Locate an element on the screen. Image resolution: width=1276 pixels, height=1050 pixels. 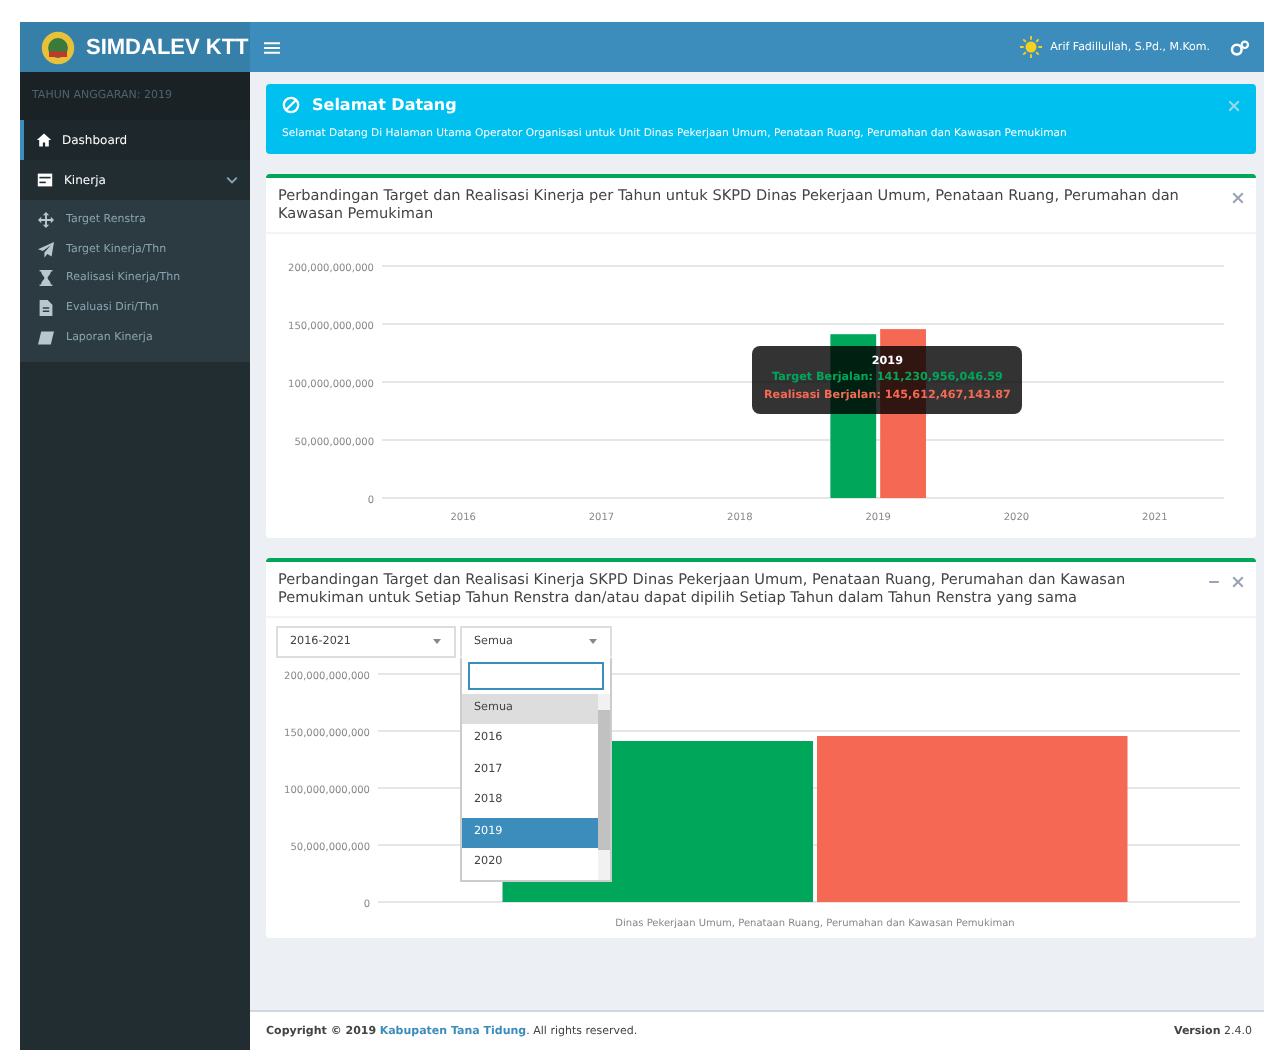
card-icon is located at coordinates (45, 180).